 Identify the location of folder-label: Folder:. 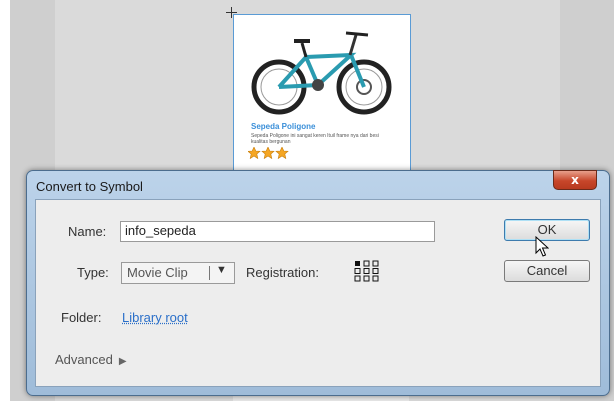
(81, 317).